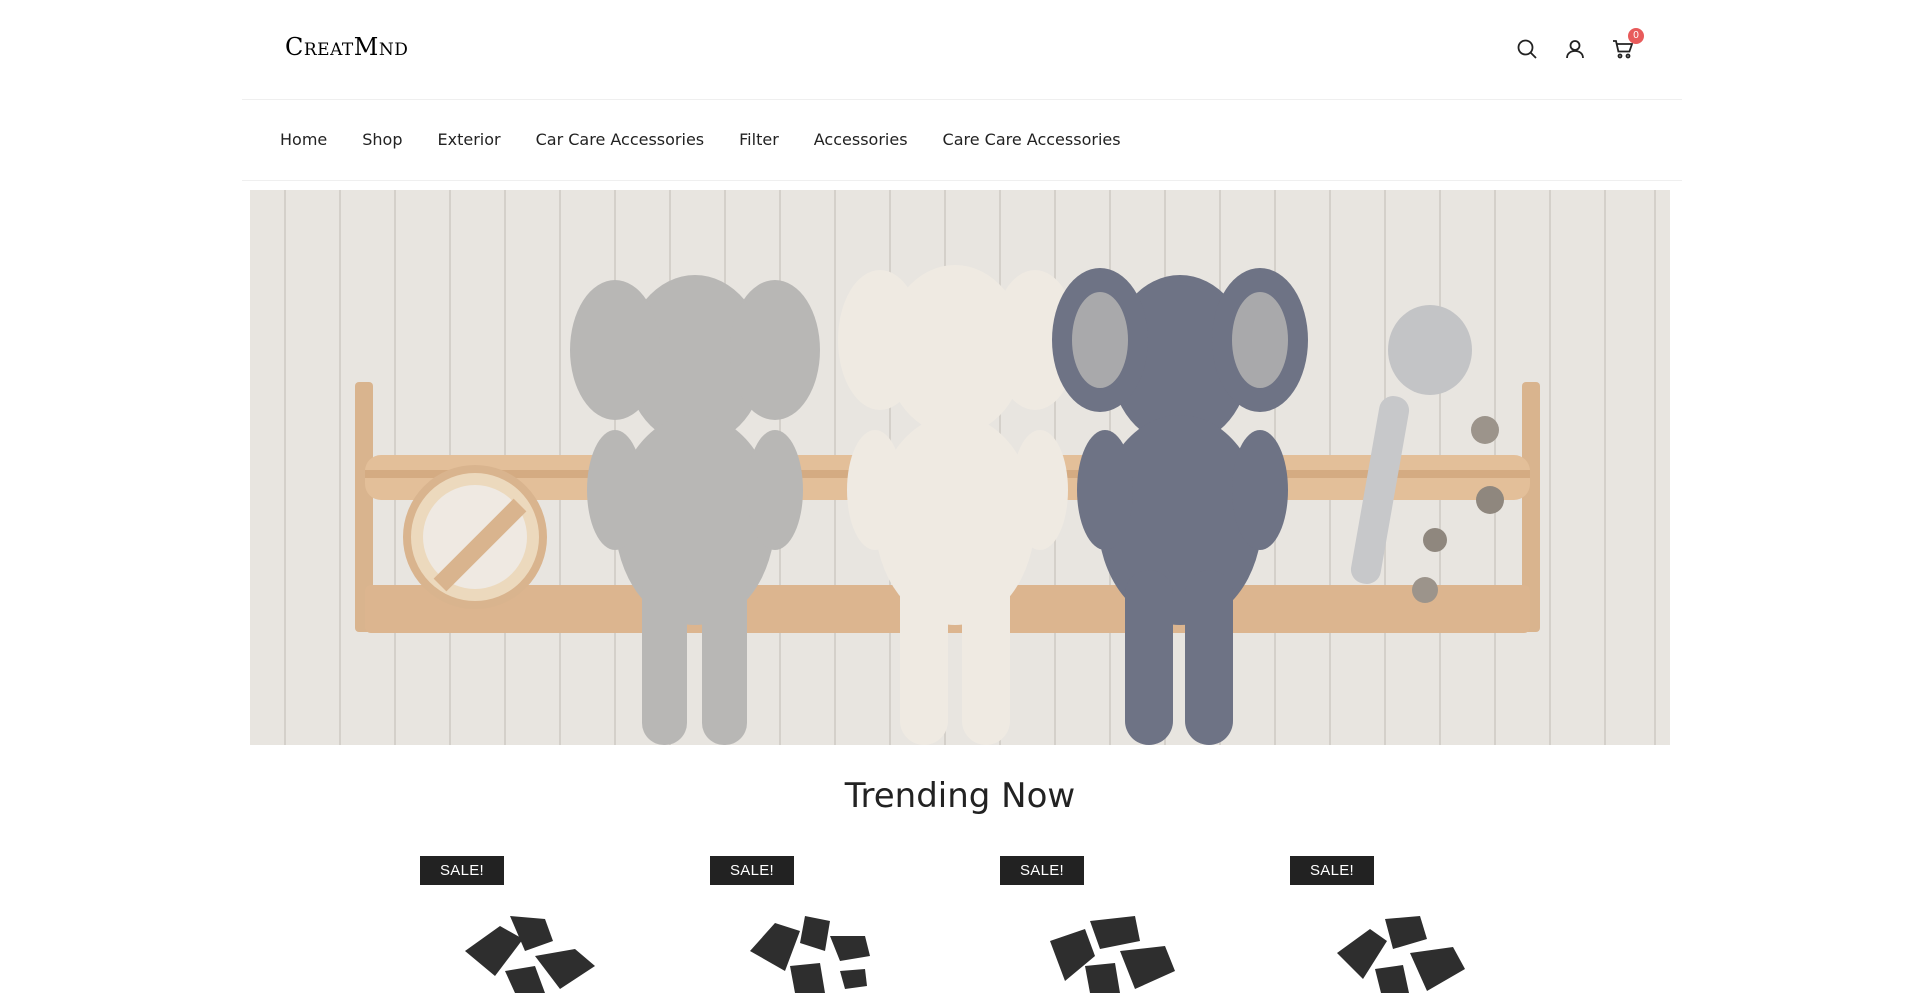 This screenshot has width=1920, height=993. I want to click on header-divider, so click(962, 99).